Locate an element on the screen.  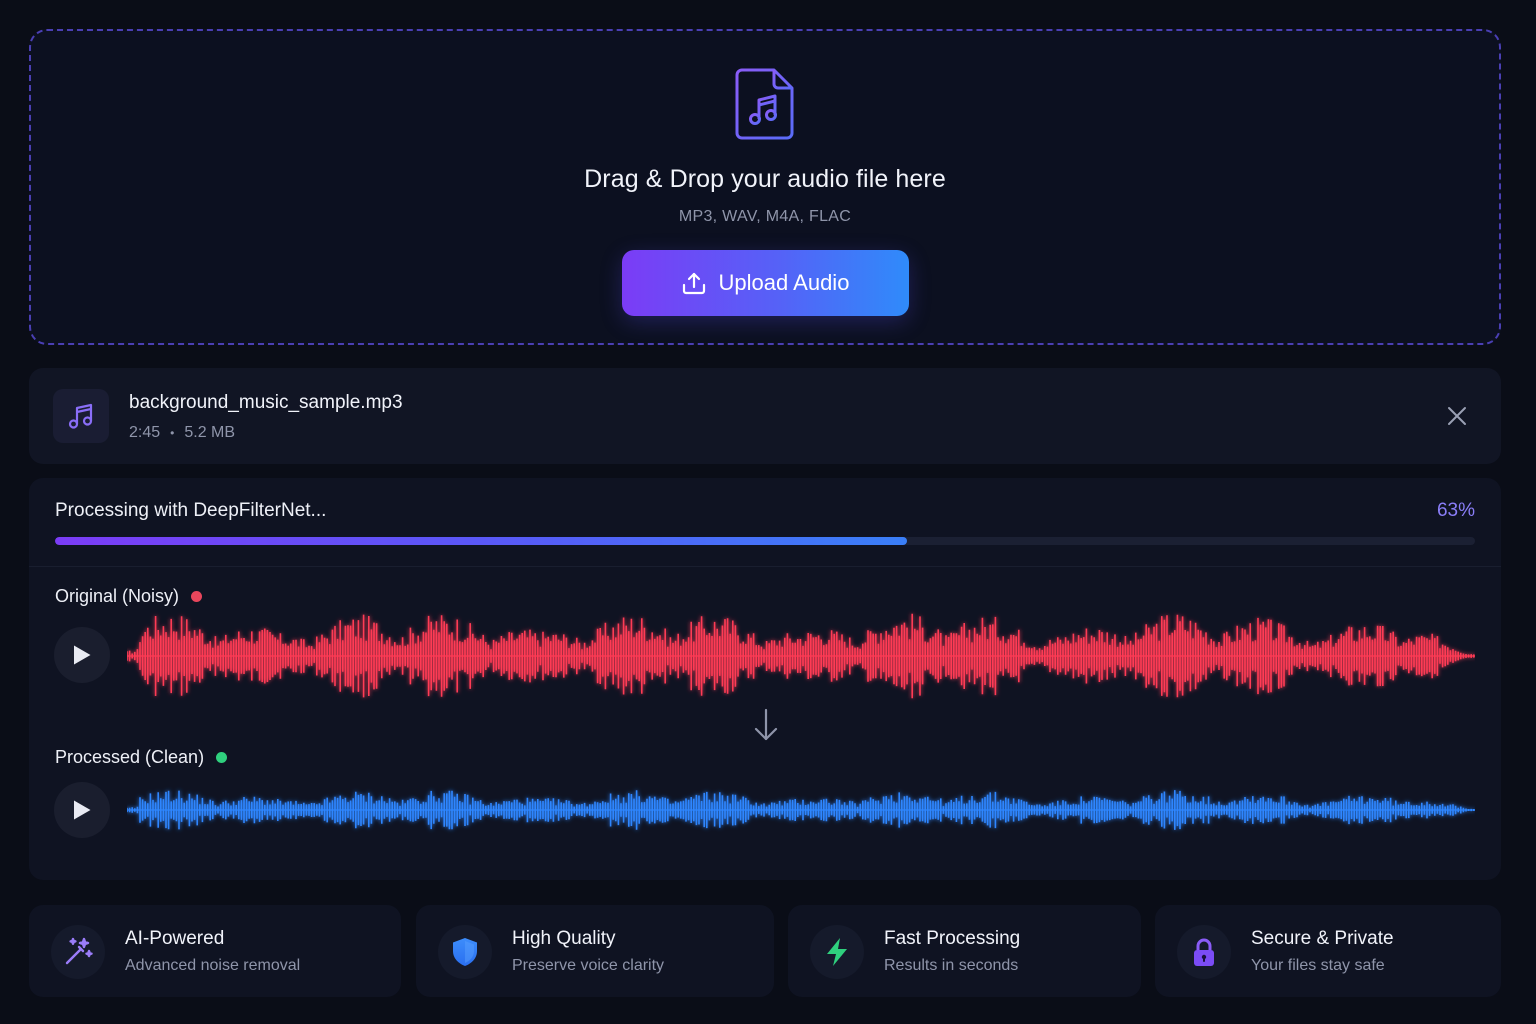
upload-icon is located at coordinates (693, 283).